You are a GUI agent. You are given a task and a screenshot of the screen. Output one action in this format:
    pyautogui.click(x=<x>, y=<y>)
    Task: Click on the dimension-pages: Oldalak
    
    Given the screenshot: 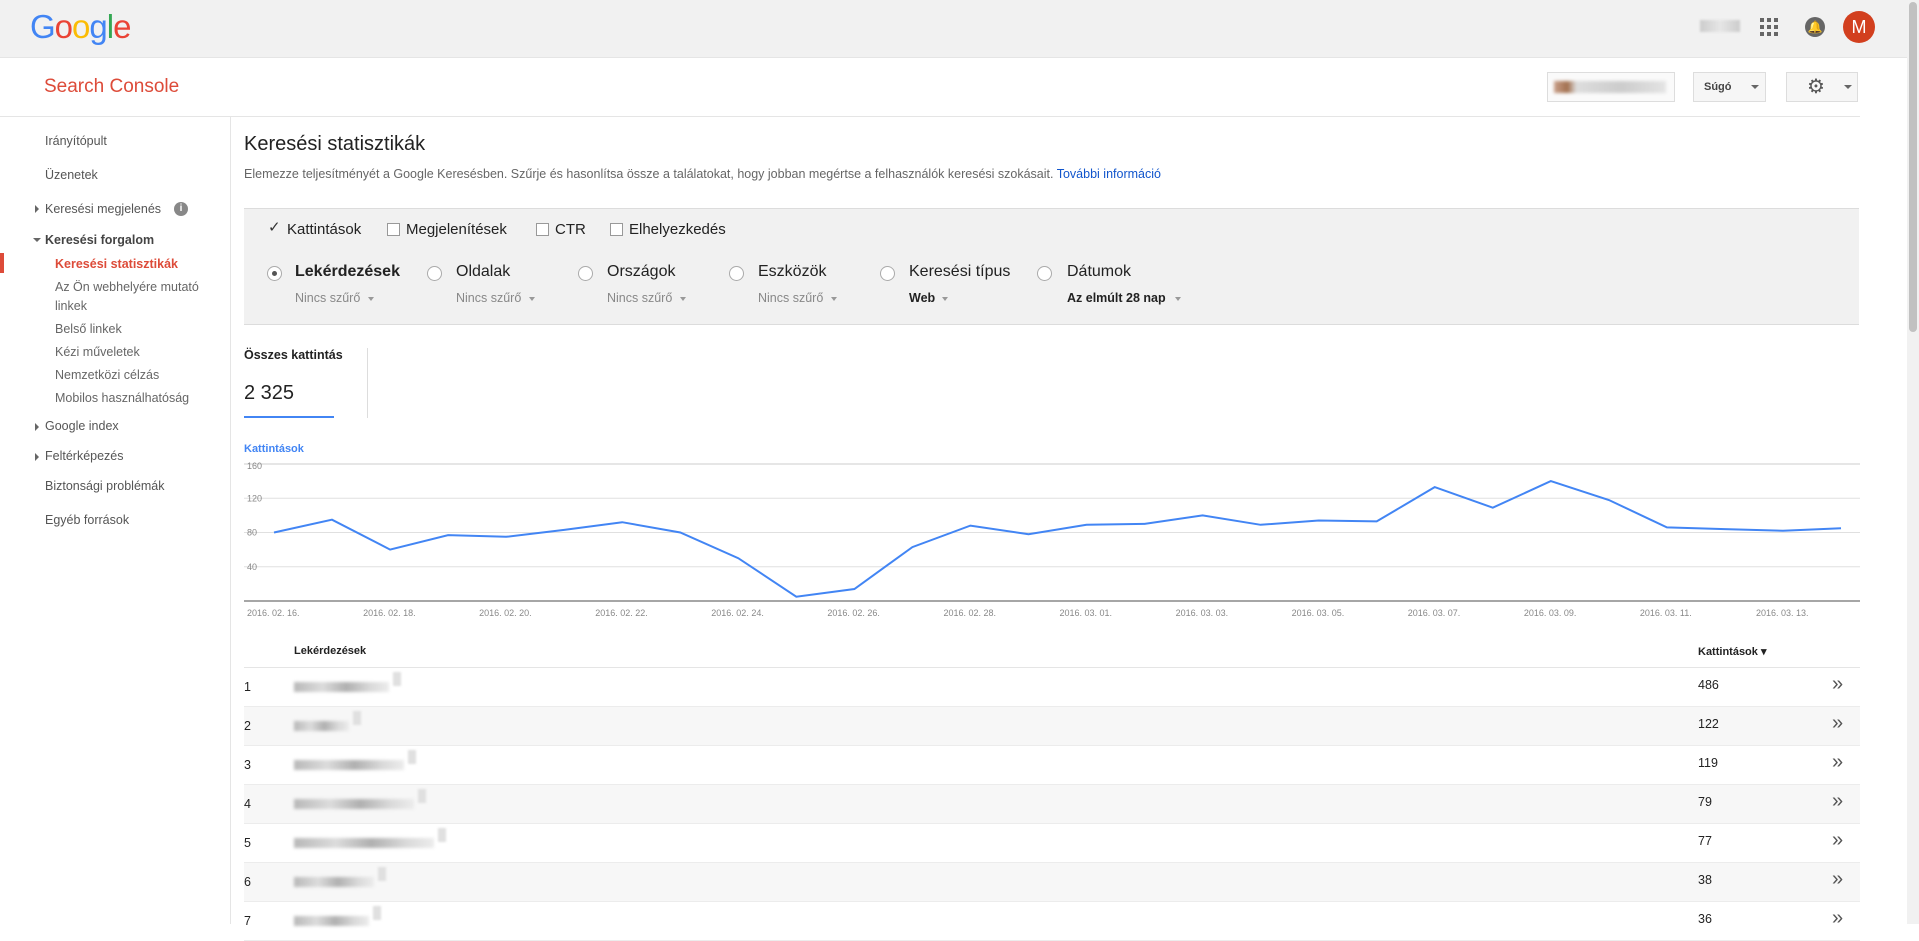 What is the action you would take?
    pyautogui.click(x=483, y=272)
    